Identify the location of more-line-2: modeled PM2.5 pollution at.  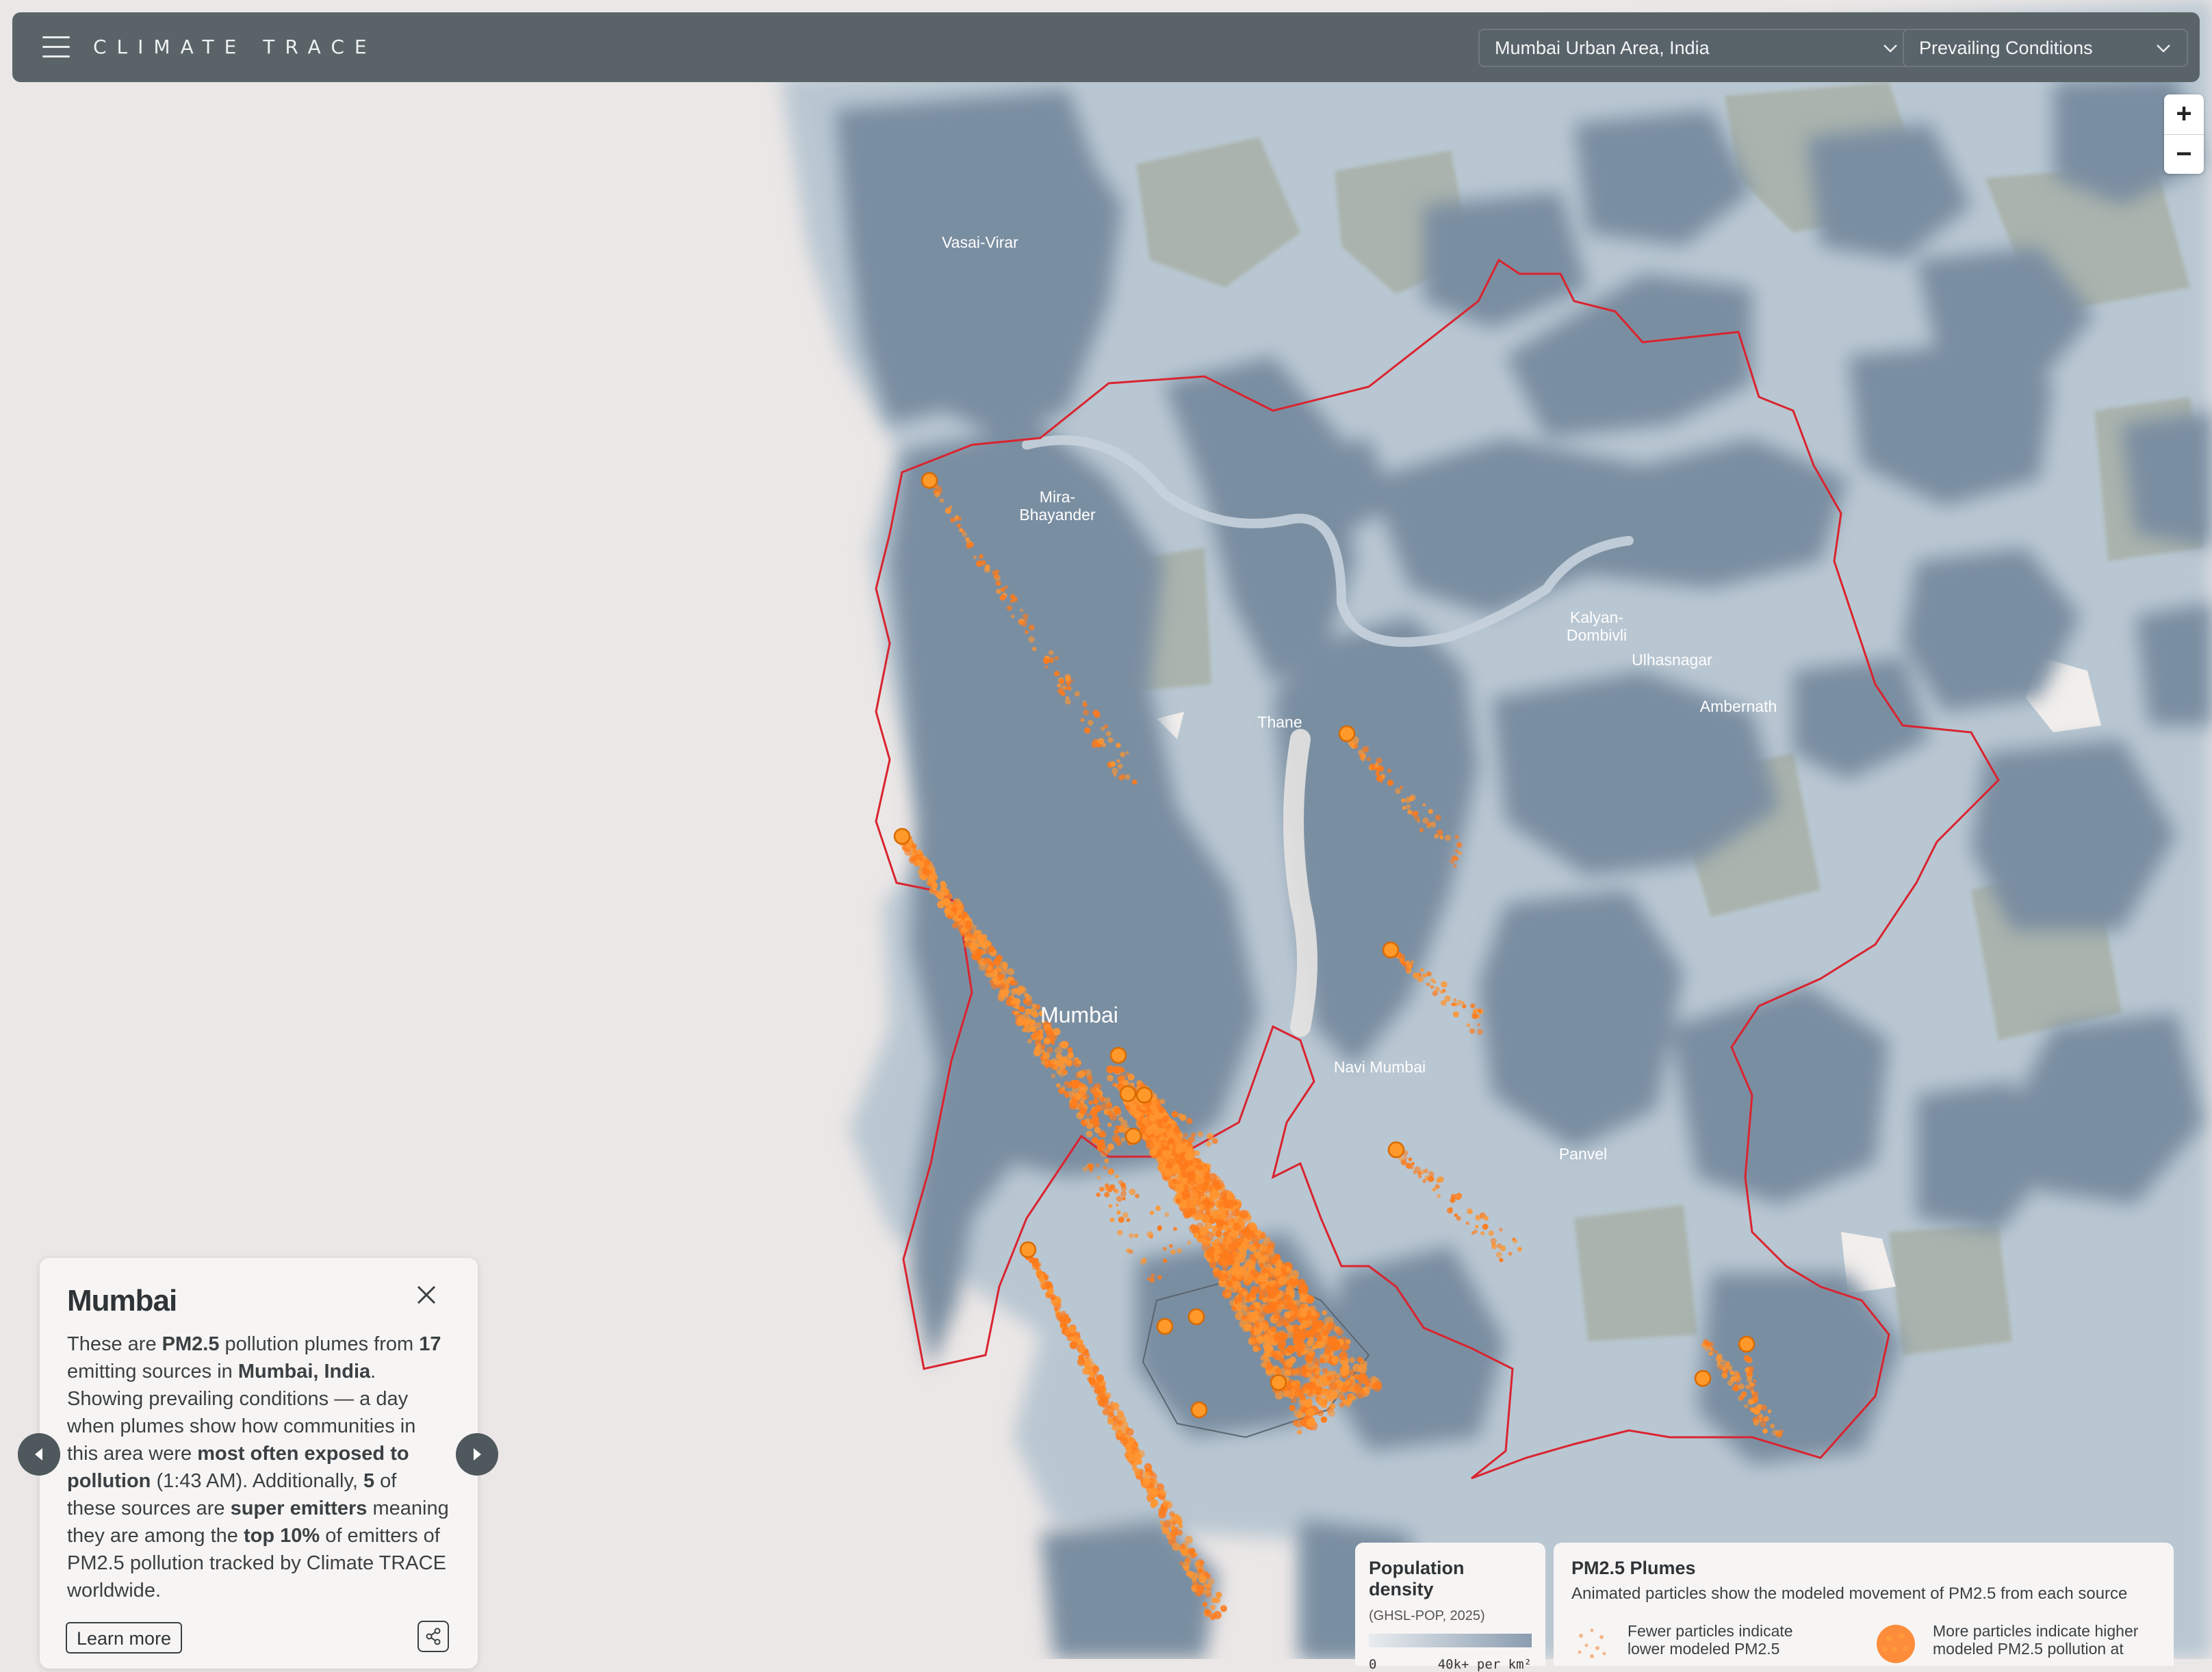
(2029, 1649).